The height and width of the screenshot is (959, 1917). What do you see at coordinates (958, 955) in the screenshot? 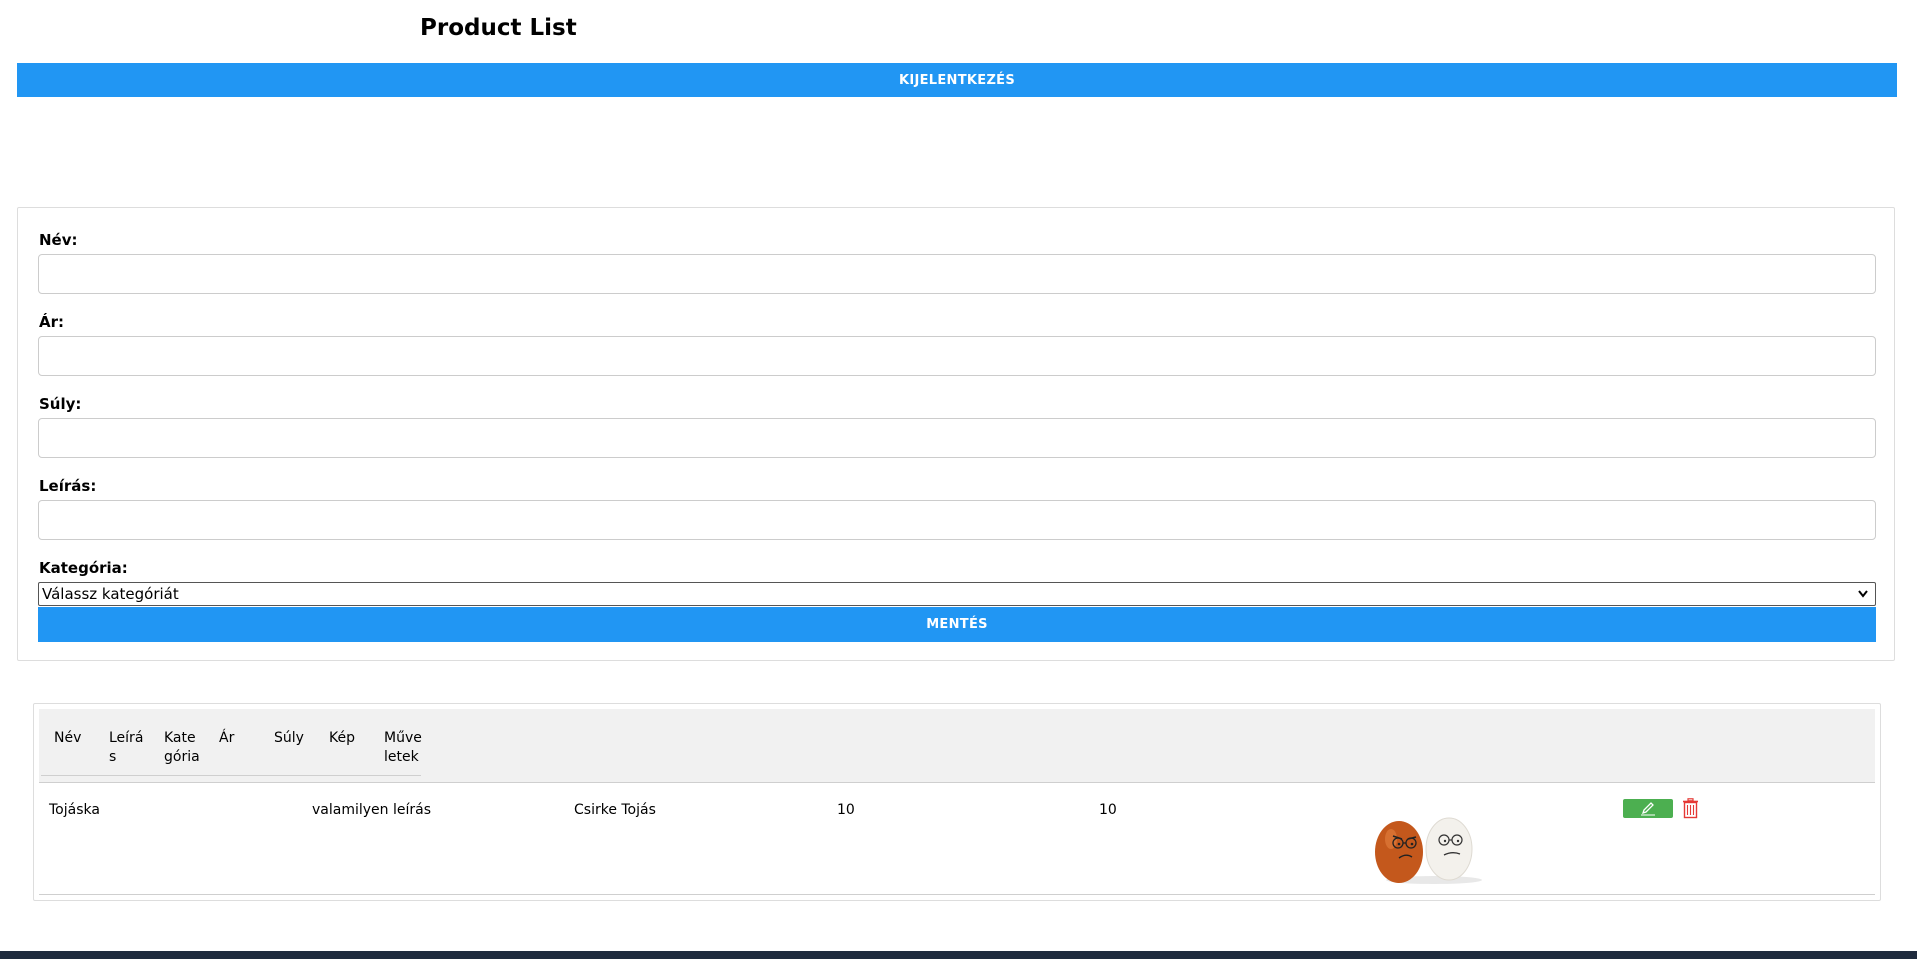
I see `taskbar-edge` at bounding box center [958, 955].